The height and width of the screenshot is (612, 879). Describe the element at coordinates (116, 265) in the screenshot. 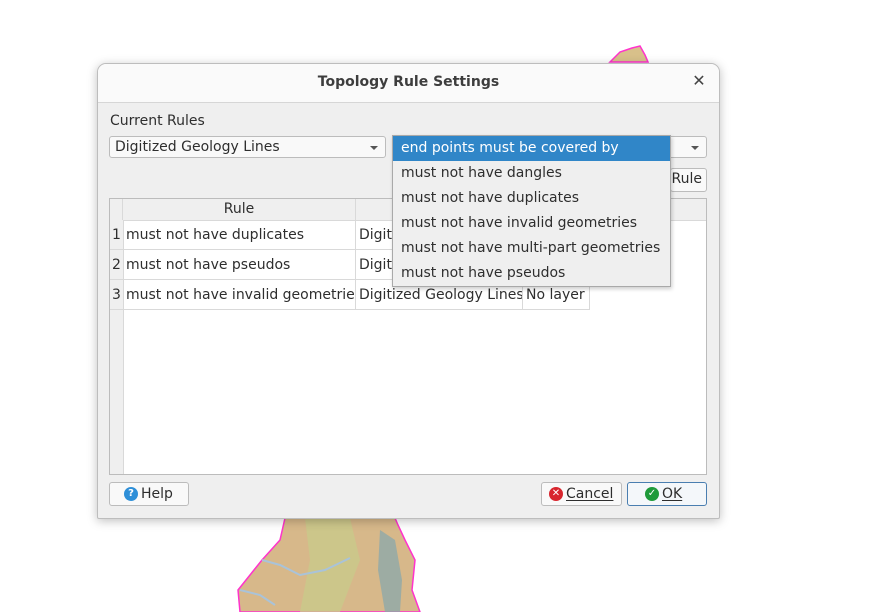

I see `row-number: 2` at that location.